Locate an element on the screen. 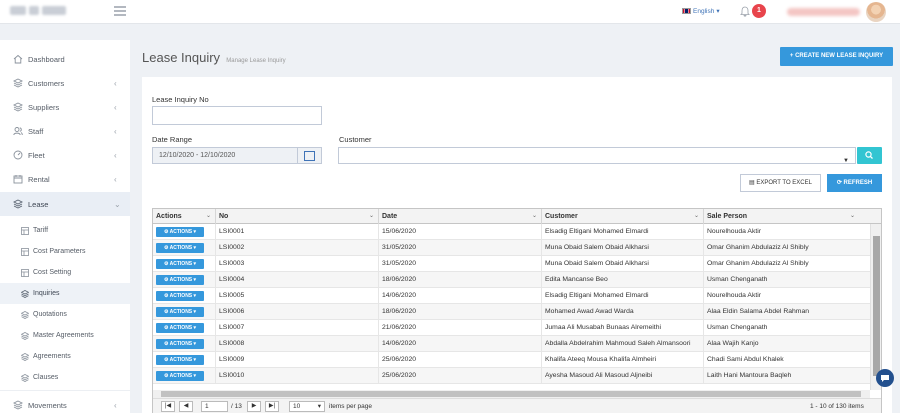 Image resolution: width=900 pixels, height=413 pixels. search-button is located at coordinates (869, 155).